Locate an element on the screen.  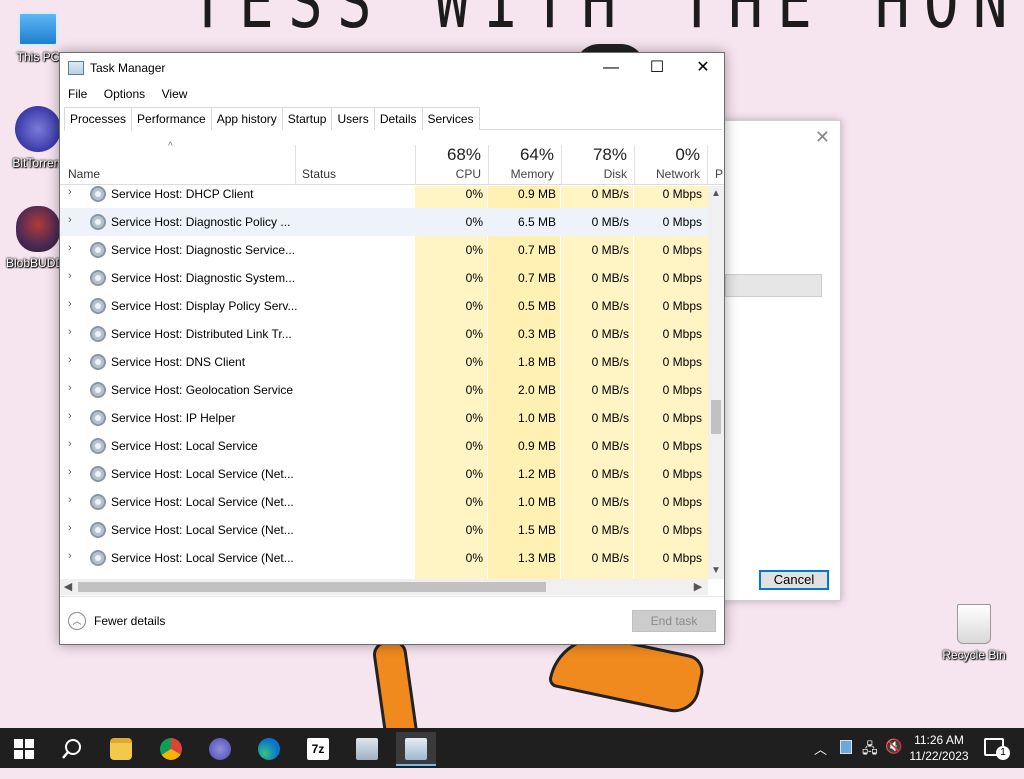
edge-icon is located at coordinates (269, 749).